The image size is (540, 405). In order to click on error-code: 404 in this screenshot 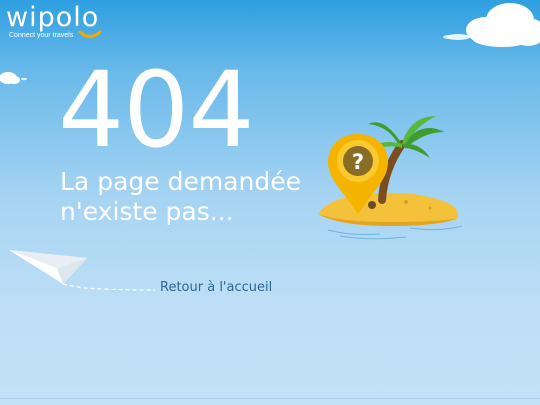, I will do `click(156, 110)`.